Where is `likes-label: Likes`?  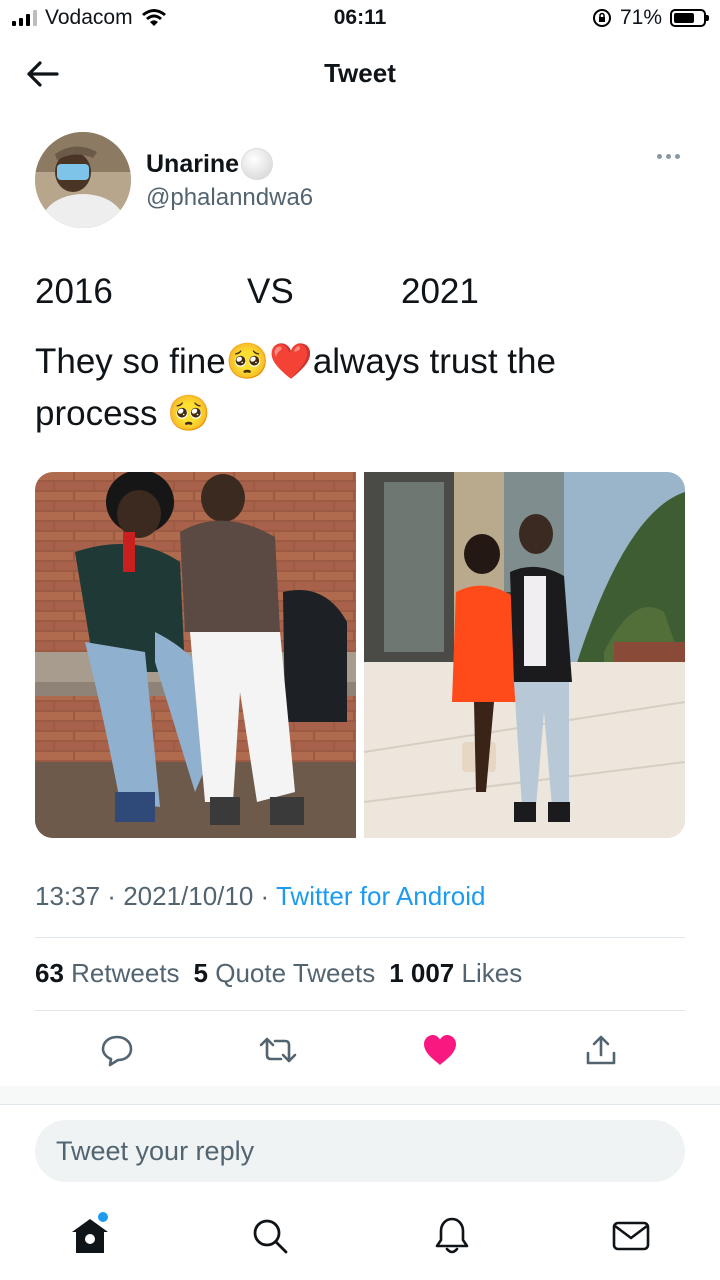
likes-label: Likes is located at coordinates (492, 973).